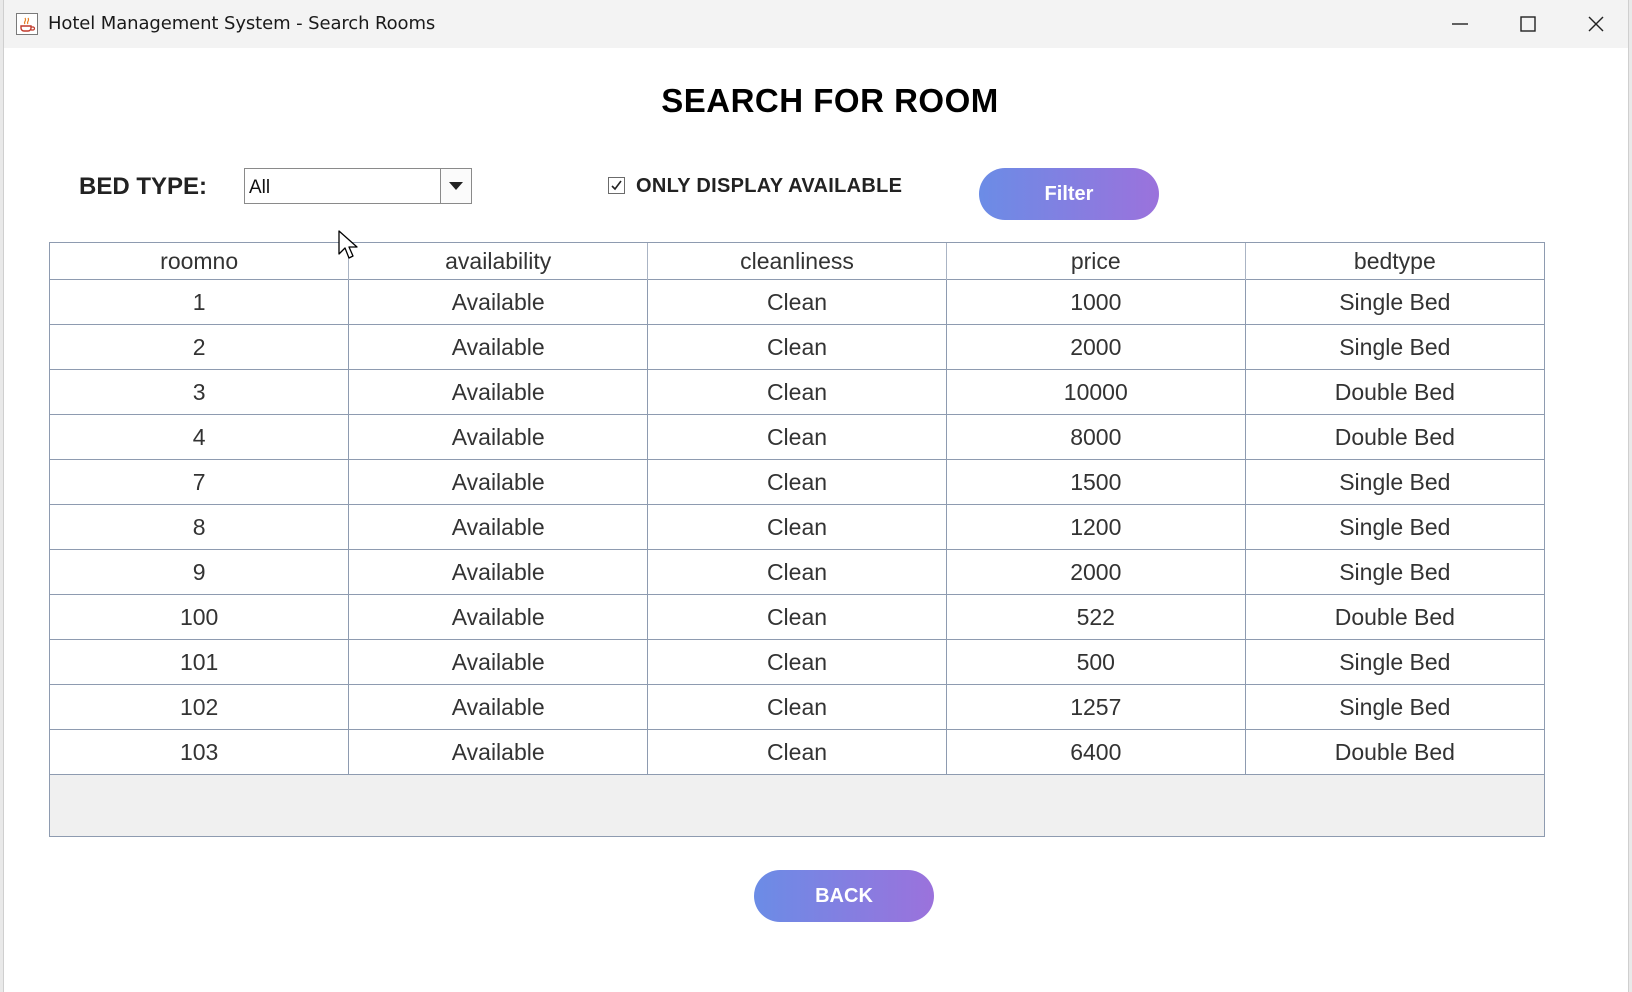  Describe the element at coordinates (260, 187) in the screenshot. I see `bed-type-selected-value: All` at that location.